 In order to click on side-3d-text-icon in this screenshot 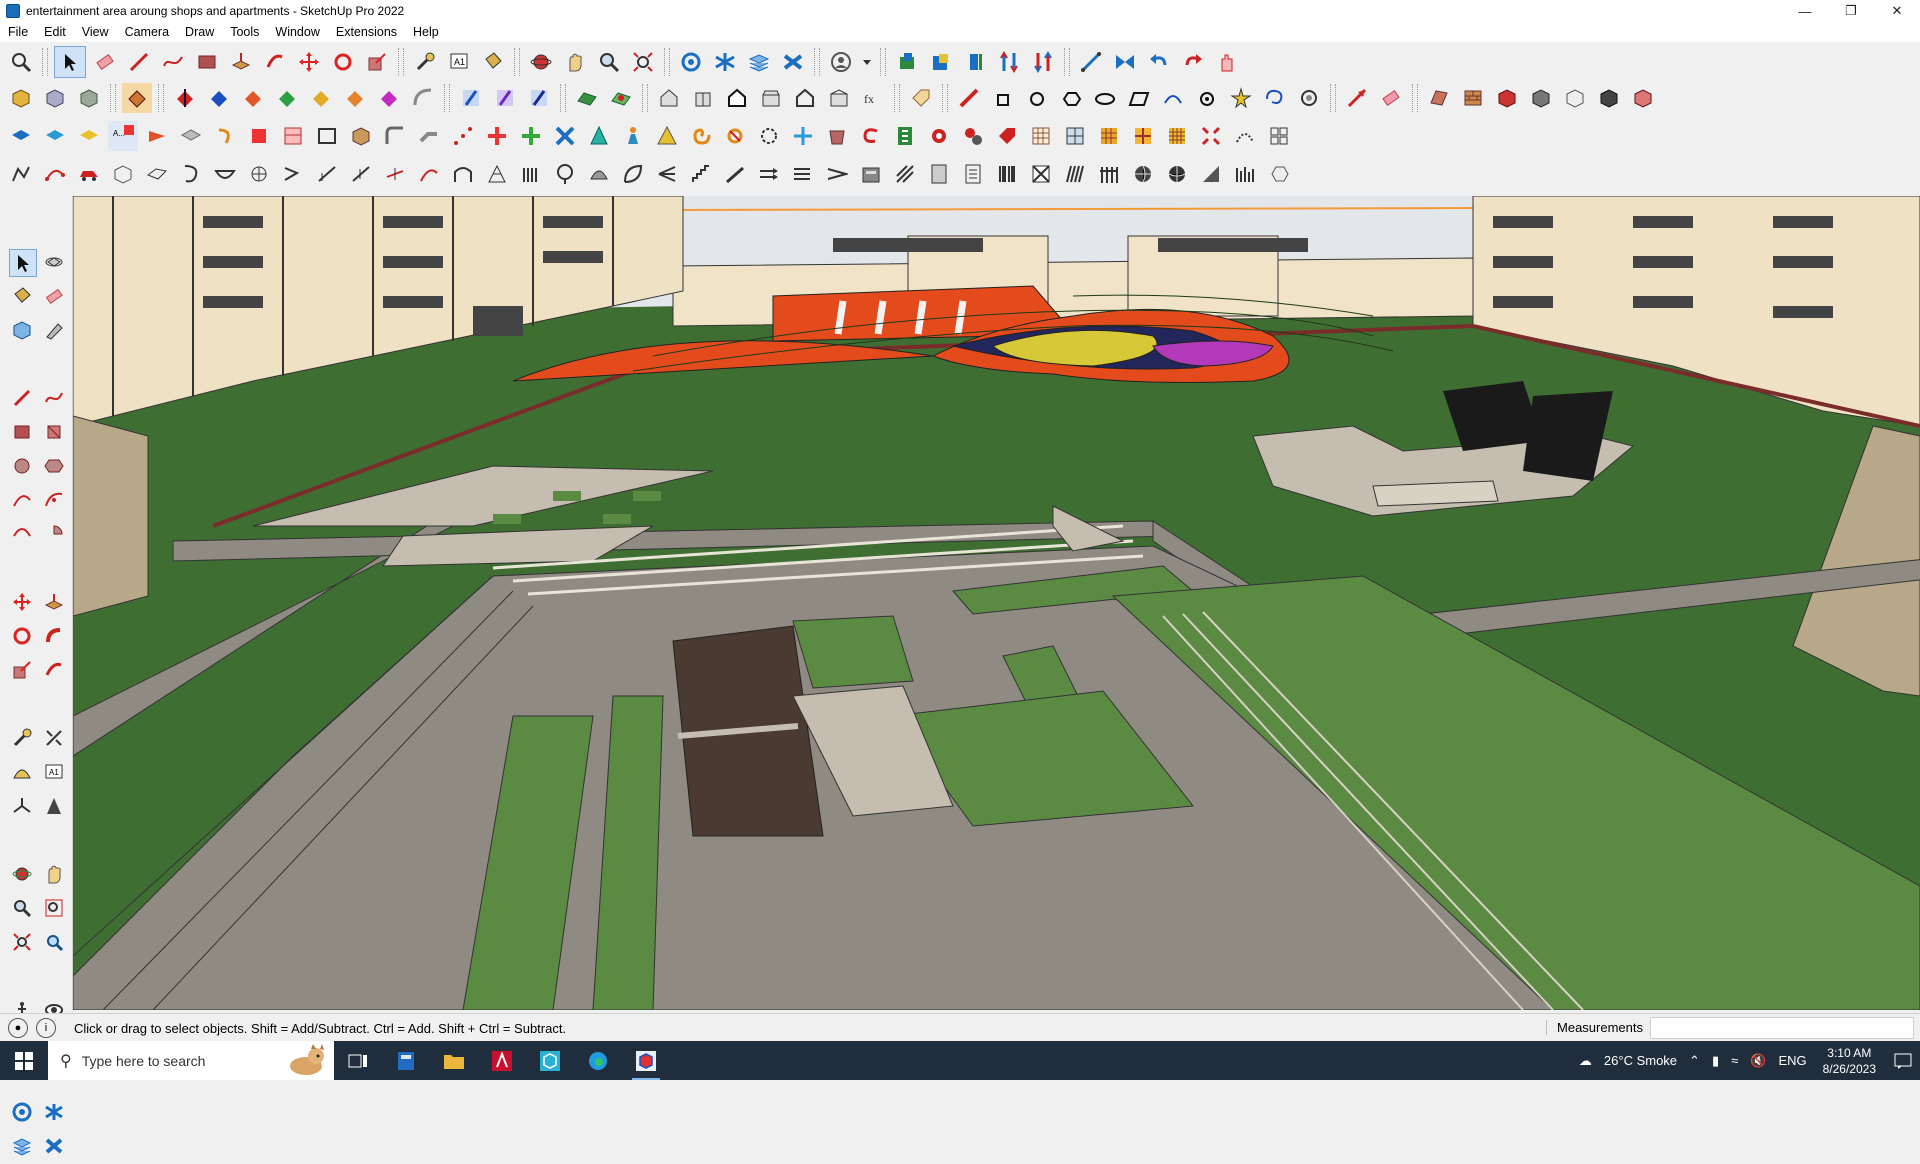, I will do `click(54, 806)`.